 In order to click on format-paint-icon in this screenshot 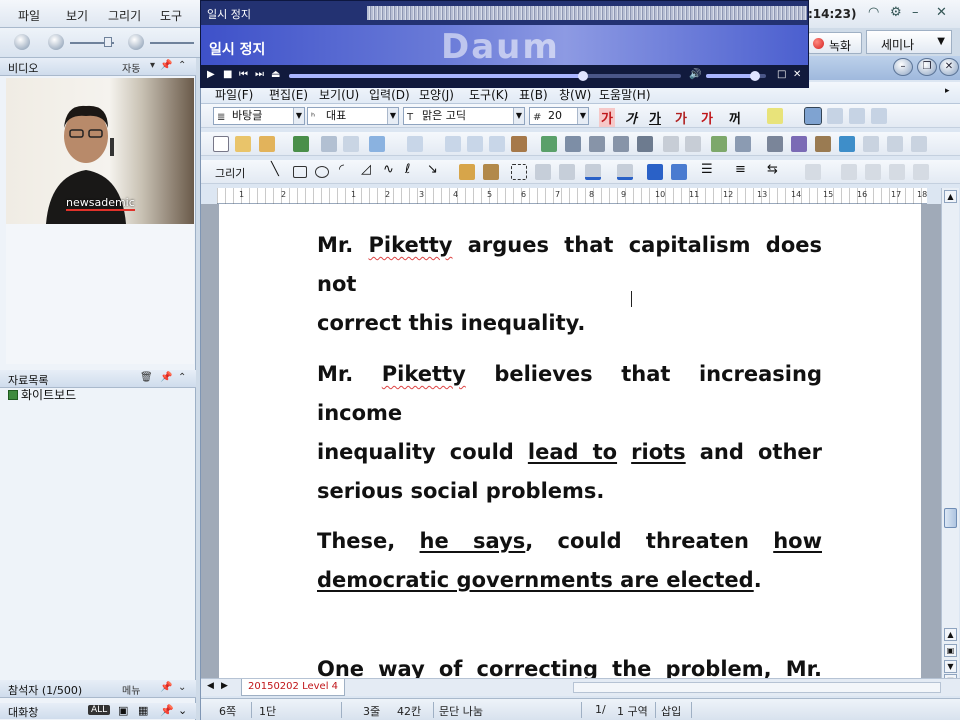, I will do `click(519, 144)`.